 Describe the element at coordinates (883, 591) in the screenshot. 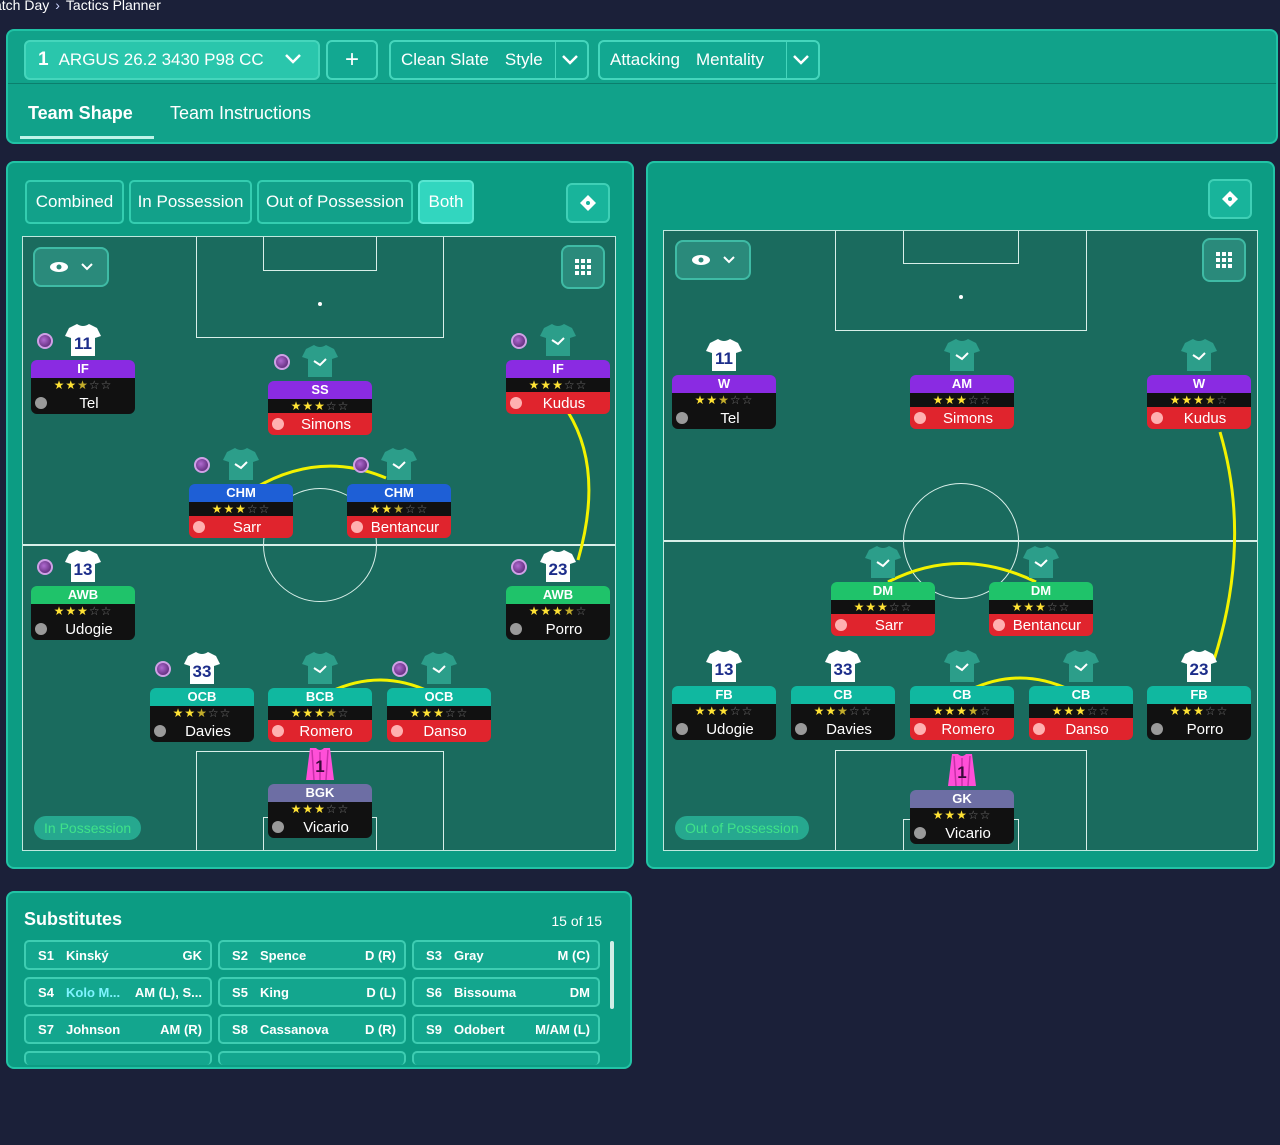

I see `out-of-possession-player-card: DM ★★★☆☆ Sarr` at that location.